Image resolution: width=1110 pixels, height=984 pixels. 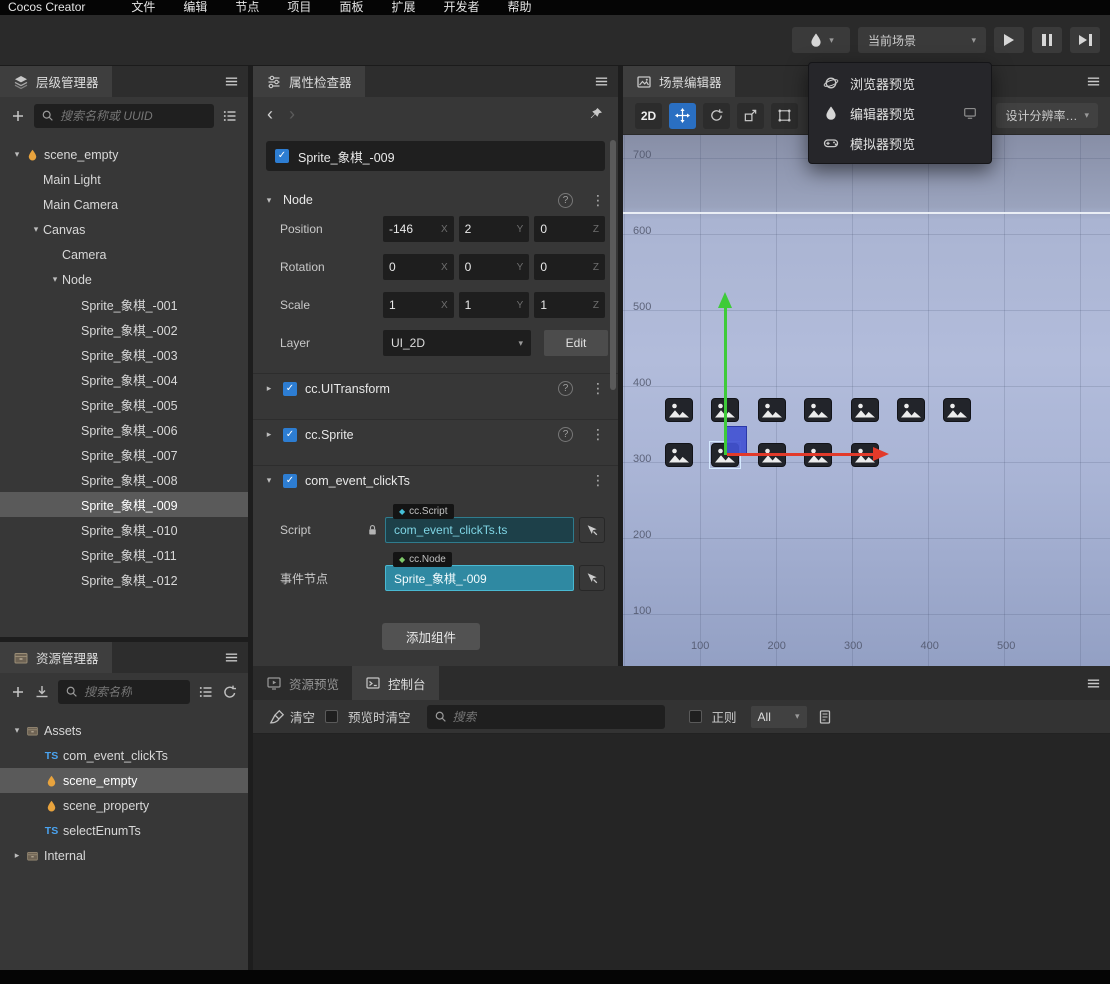 What do you see at coordinates (784, 115) in the screenshot?
I see `rect-tool-button` at bounding box center [784, 115].